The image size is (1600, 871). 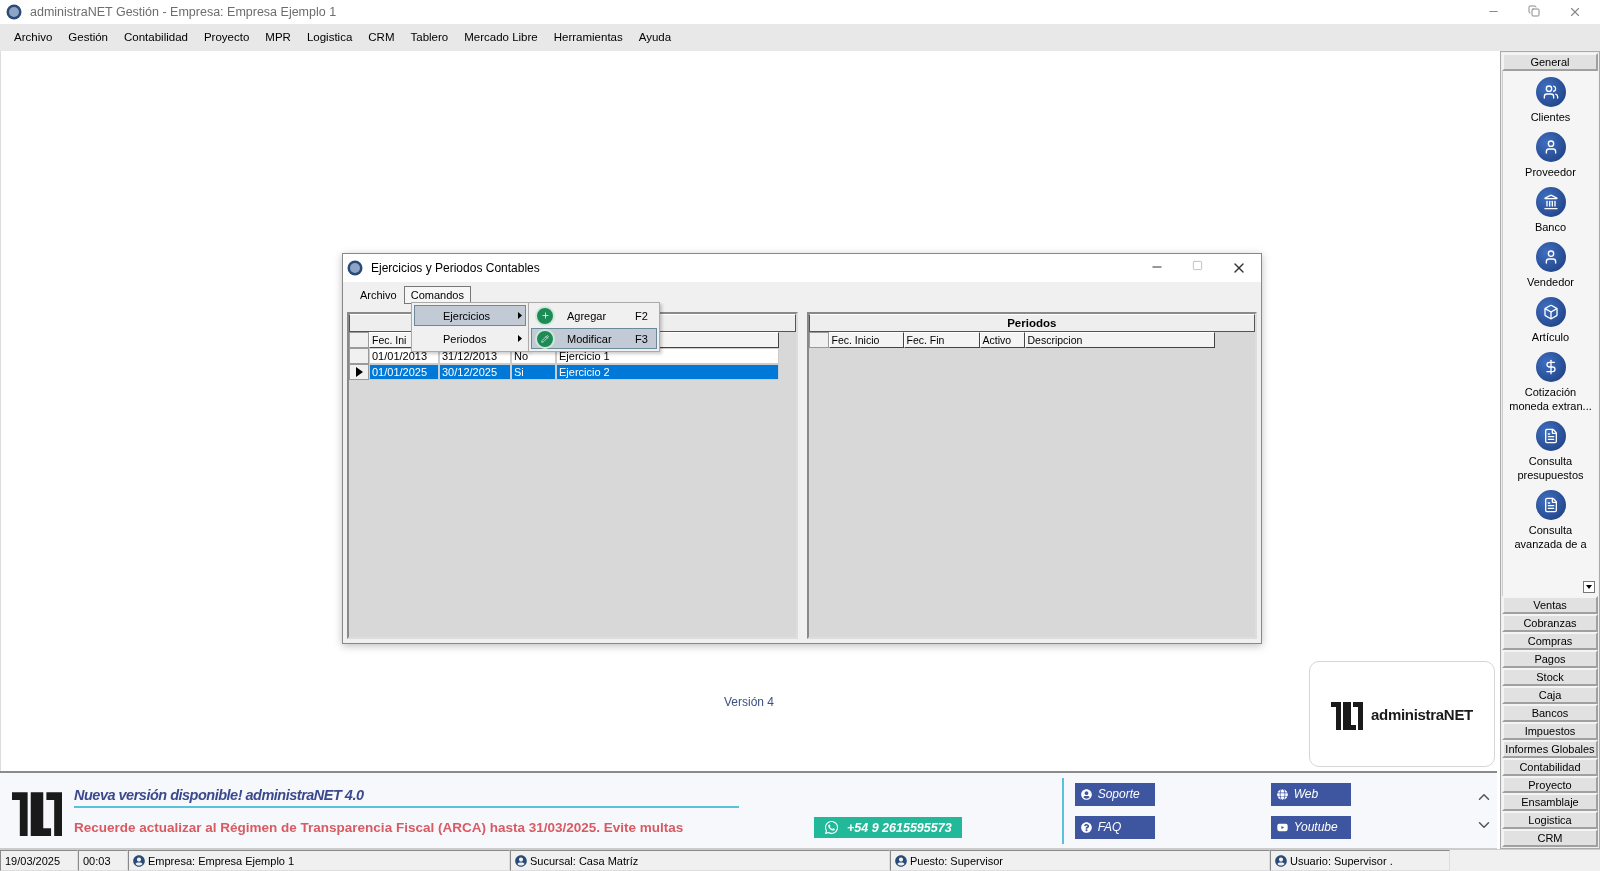 What do you see at coordinates (655, 37) in the screenshot?
I see `menu-item: Ayuda` at bounding box center [655, 37].